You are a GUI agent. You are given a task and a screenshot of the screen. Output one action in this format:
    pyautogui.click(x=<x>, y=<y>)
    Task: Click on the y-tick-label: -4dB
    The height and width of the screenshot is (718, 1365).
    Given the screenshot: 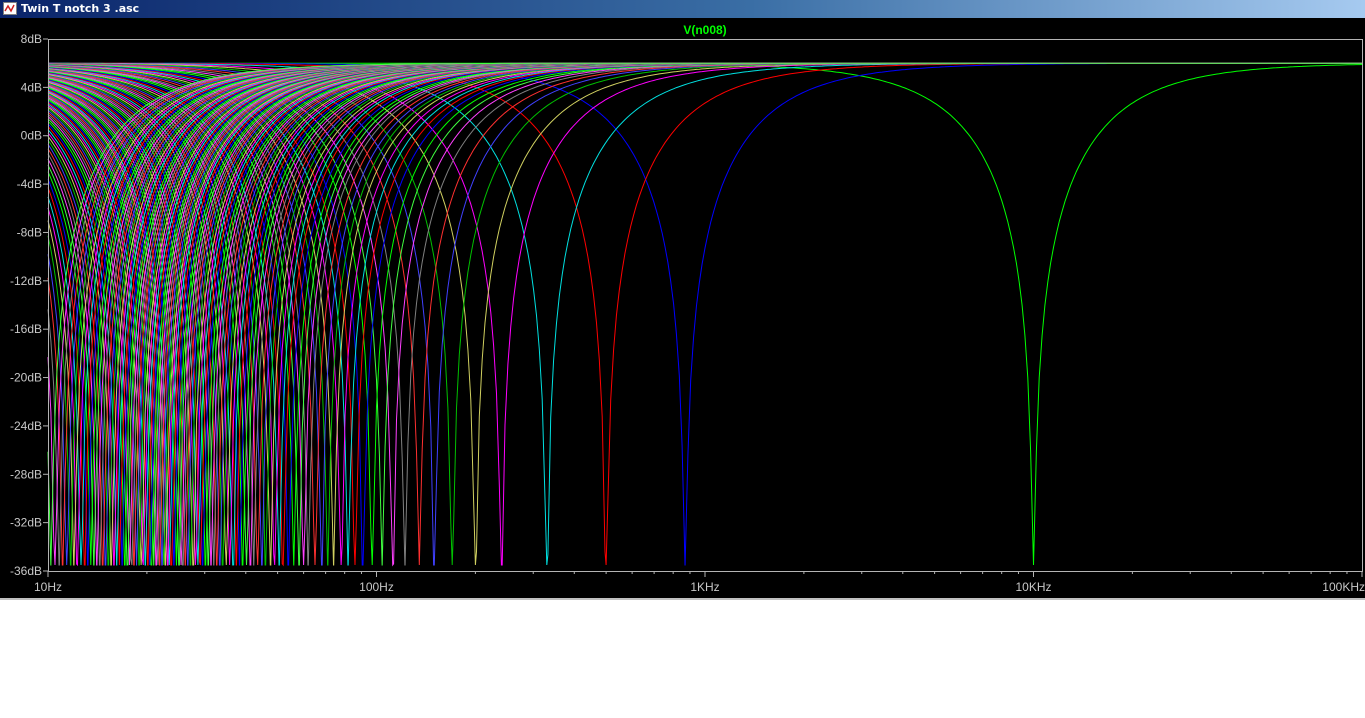 What is the action you would take?
    pyautogui.click(x=29, y=184)
    